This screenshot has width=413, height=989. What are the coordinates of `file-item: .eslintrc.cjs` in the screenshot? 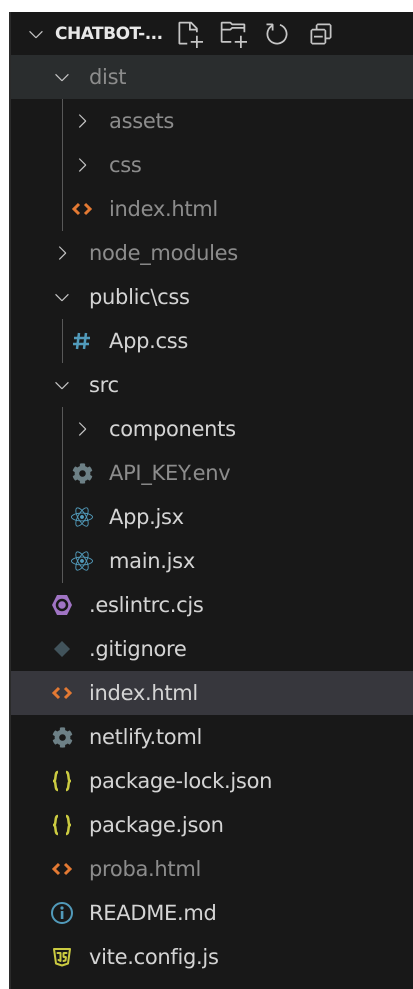 It's located at (212, 605).